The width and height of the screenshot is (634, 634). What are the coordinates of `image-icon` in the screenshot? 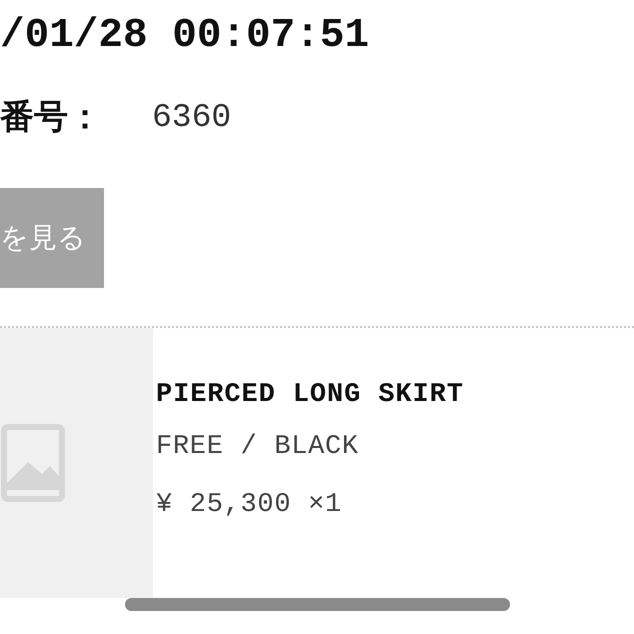 It's located at (33, 463).